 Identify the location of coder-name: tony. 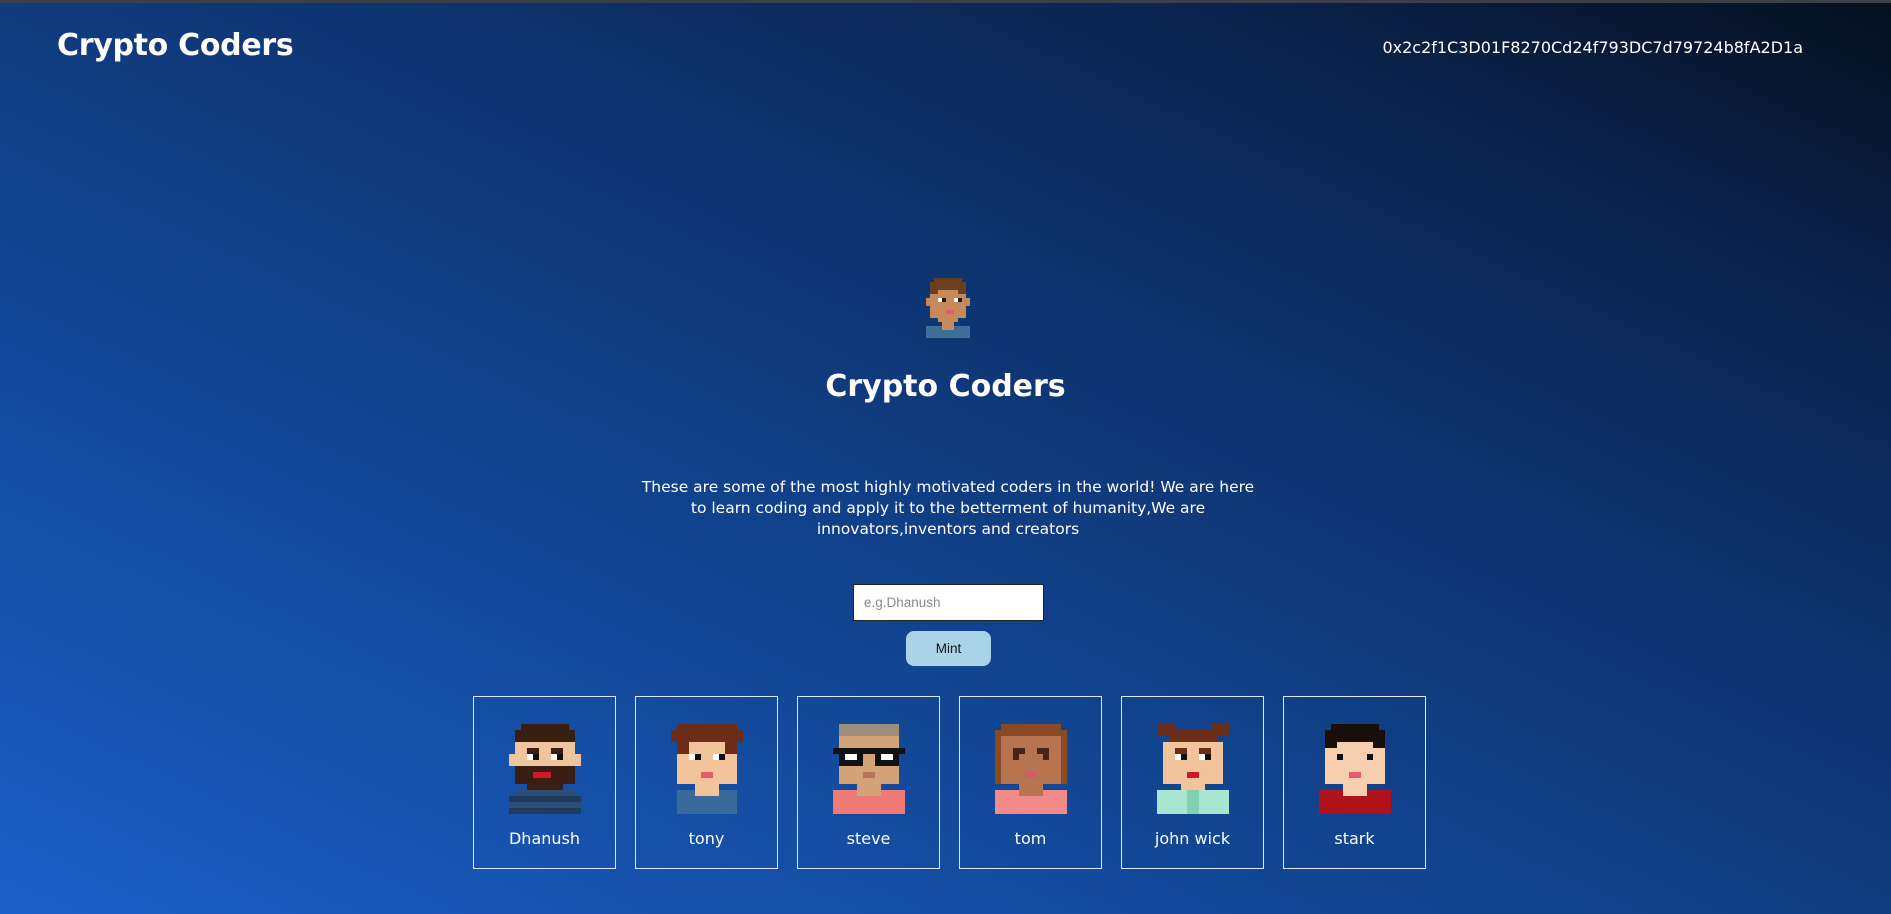
(706, 838).